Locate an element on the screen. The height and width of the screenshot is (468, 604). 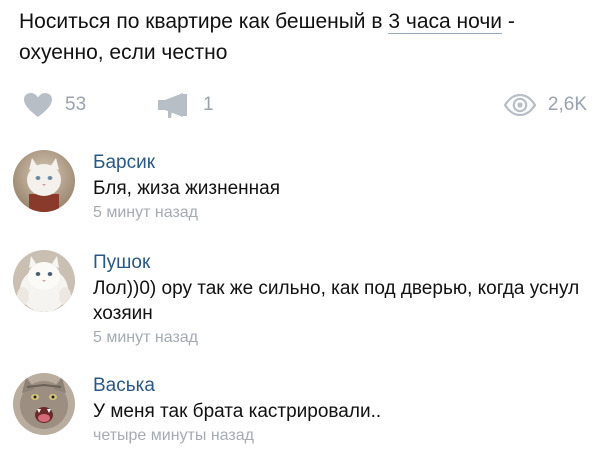
comment-text: У меня так брата кастрировали.. is located at coordinates (237, 411).